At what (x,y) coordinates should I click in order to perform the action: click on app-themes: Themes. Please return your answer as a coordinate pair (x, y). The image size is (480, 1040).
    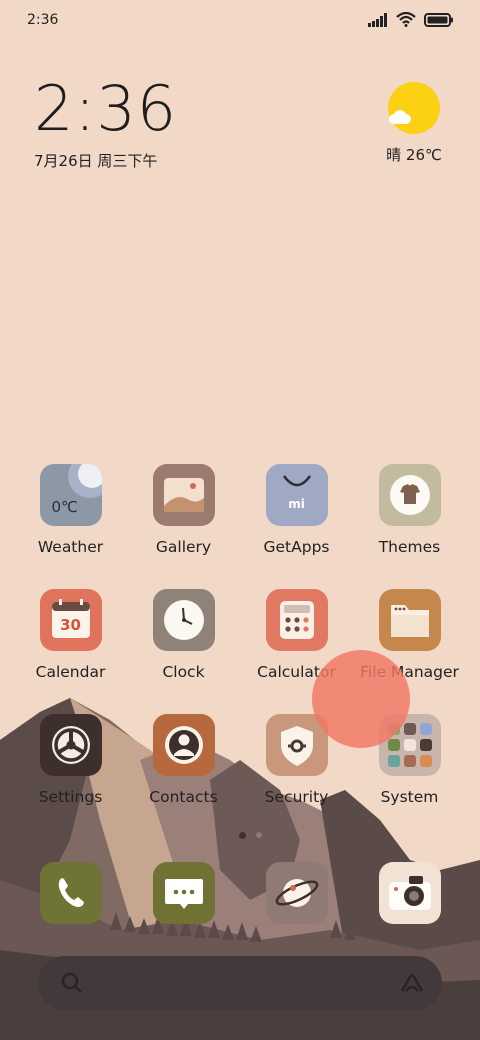
    Looking at the image, I should click on (409, 510).